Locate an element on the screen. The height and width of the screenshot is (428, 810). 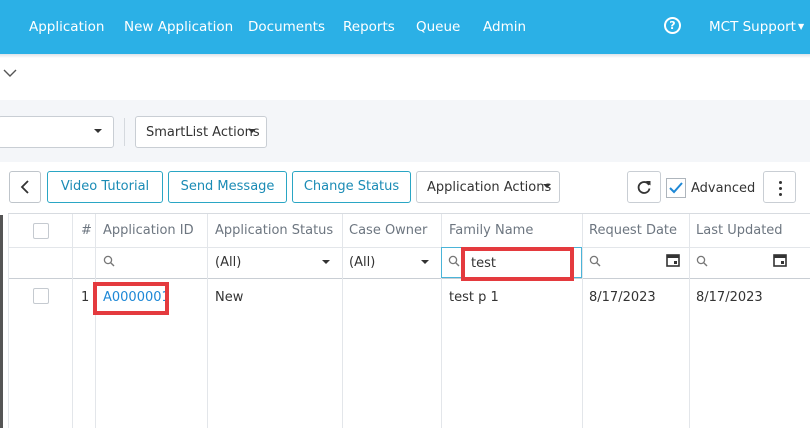
smartlist-actions-button: SmartList Actions is located at coordinates (201, 132).